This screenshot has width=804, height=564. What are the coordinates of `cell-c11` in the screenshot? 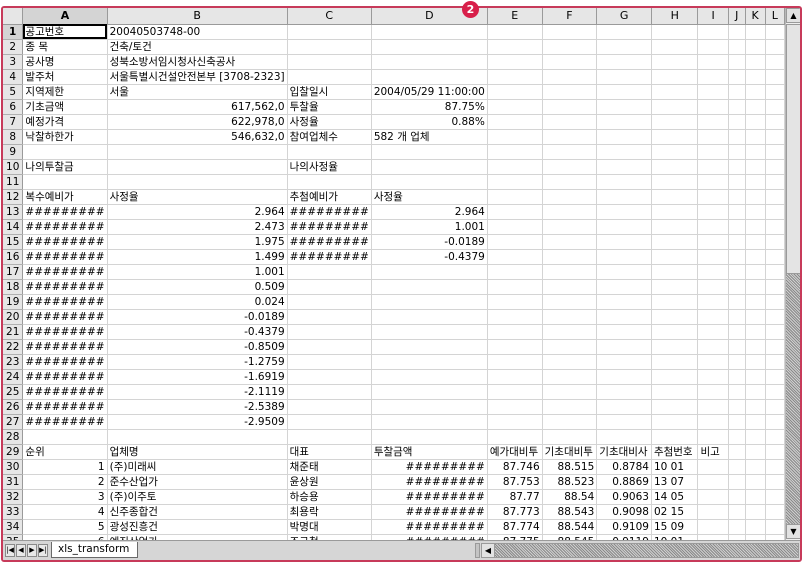 It's located at (329, 182).